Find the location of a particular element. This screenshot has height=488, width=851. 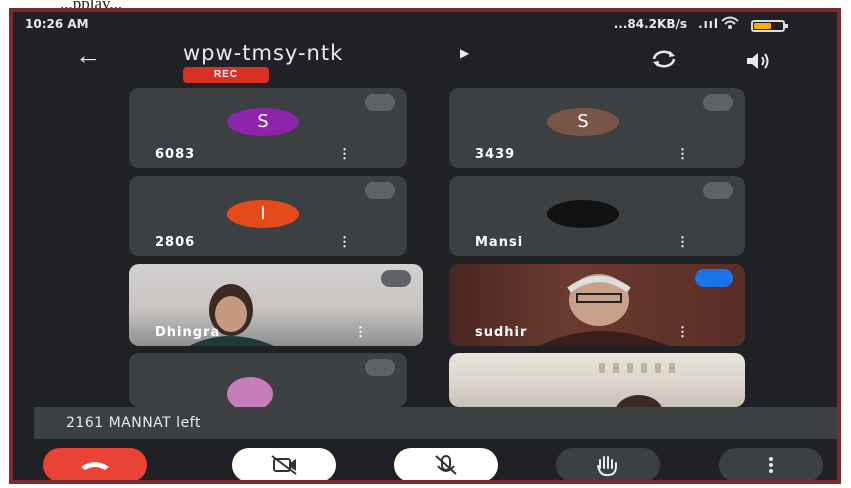

camera-off-icon is located at coordinates (284, 465).